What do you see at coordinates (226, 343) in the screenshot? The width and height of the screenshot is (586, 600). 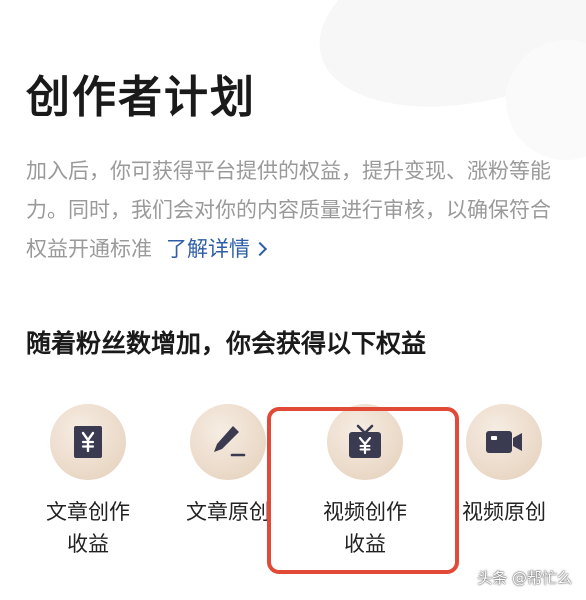 I see `benefits-section-title: 随着粉丝数增加，你会获得以下权益` at bounding box center [226, 343].